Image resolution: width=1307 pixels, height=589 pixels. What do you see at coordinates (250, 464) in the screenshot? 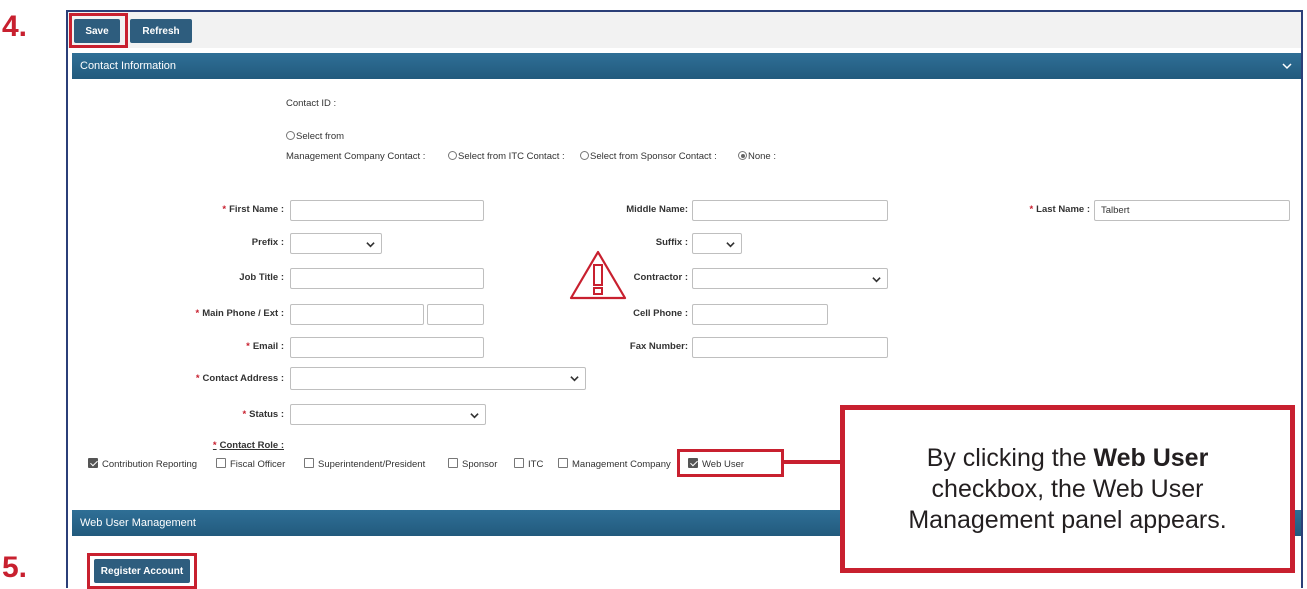
I see `role-fiscal-officer: Fiscal Officer` at bounding box center [250, 464].